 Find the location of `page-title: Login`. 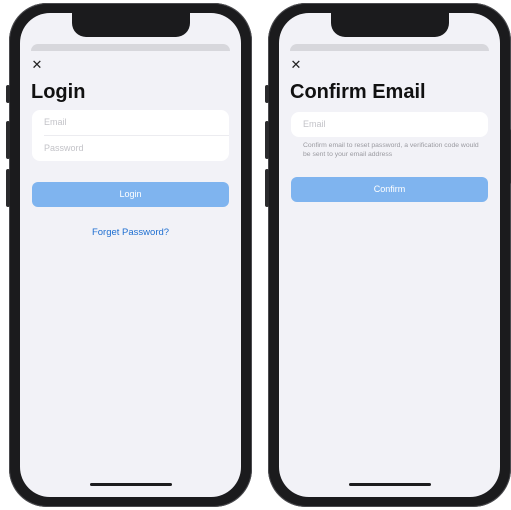

page-title: Login is located at coordinates (58, 92).